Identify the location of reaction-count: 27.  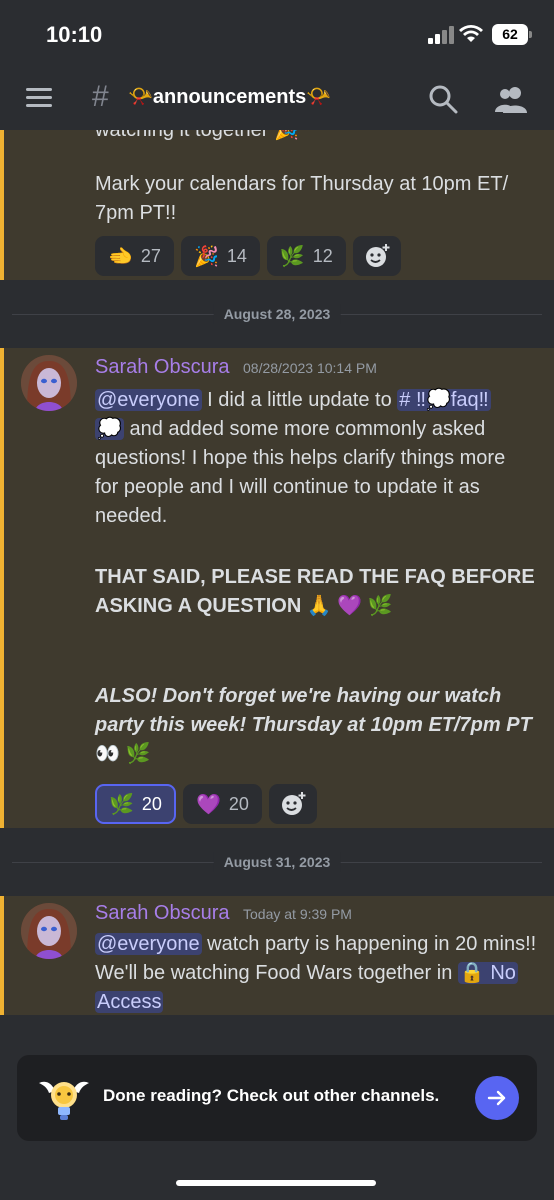
(150, 255).